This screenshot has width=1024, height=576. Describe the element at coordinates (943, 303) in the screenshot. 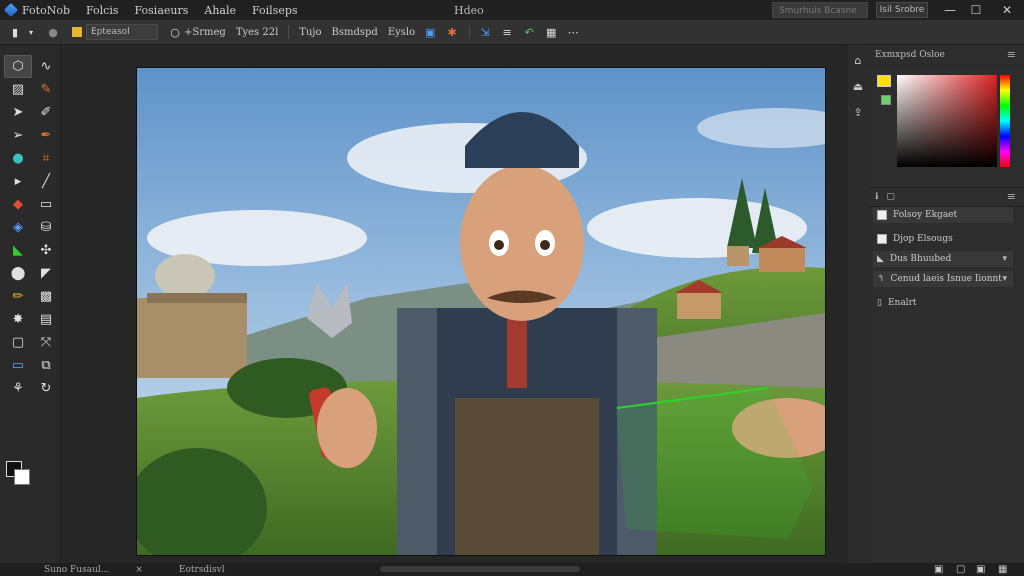

I see `layer-row: ▯ Enalrt` at that location.